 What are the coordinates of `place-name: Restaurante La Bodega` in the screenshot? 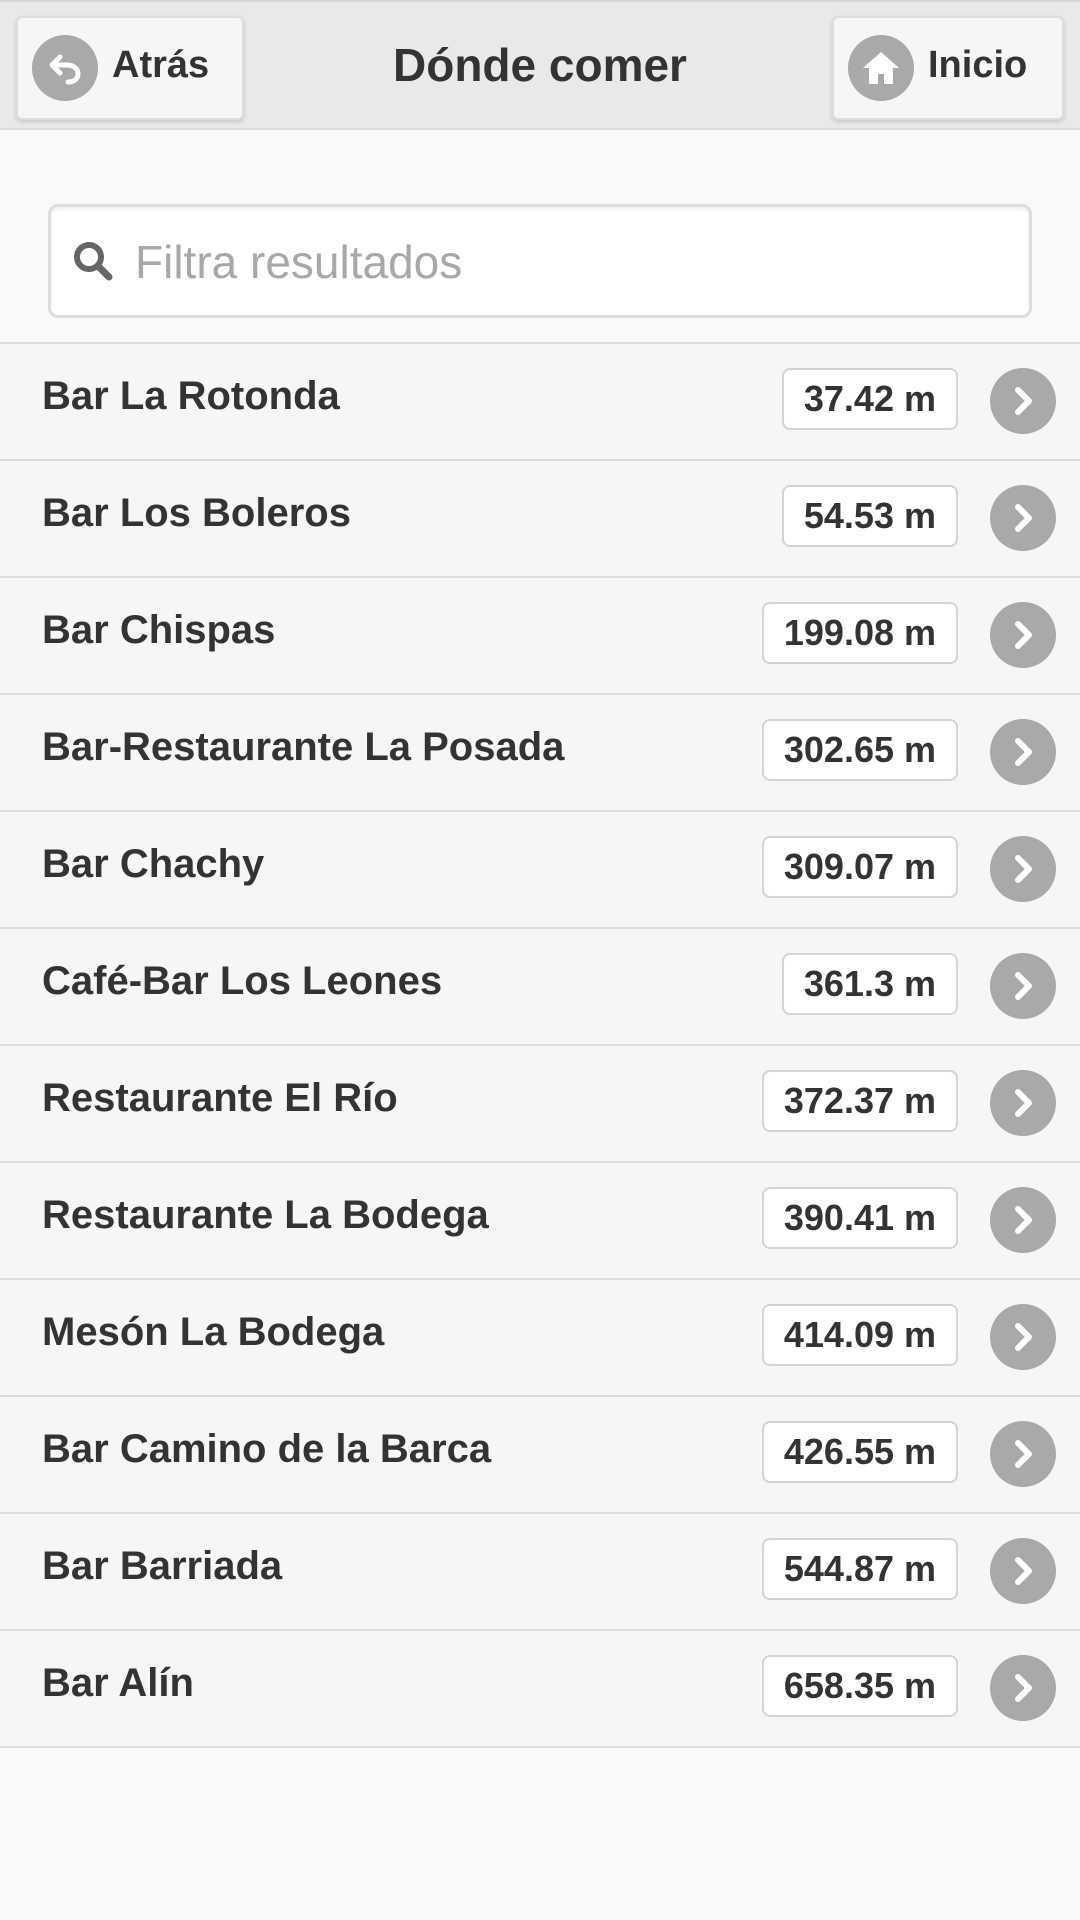 It's located at (265, 1215).